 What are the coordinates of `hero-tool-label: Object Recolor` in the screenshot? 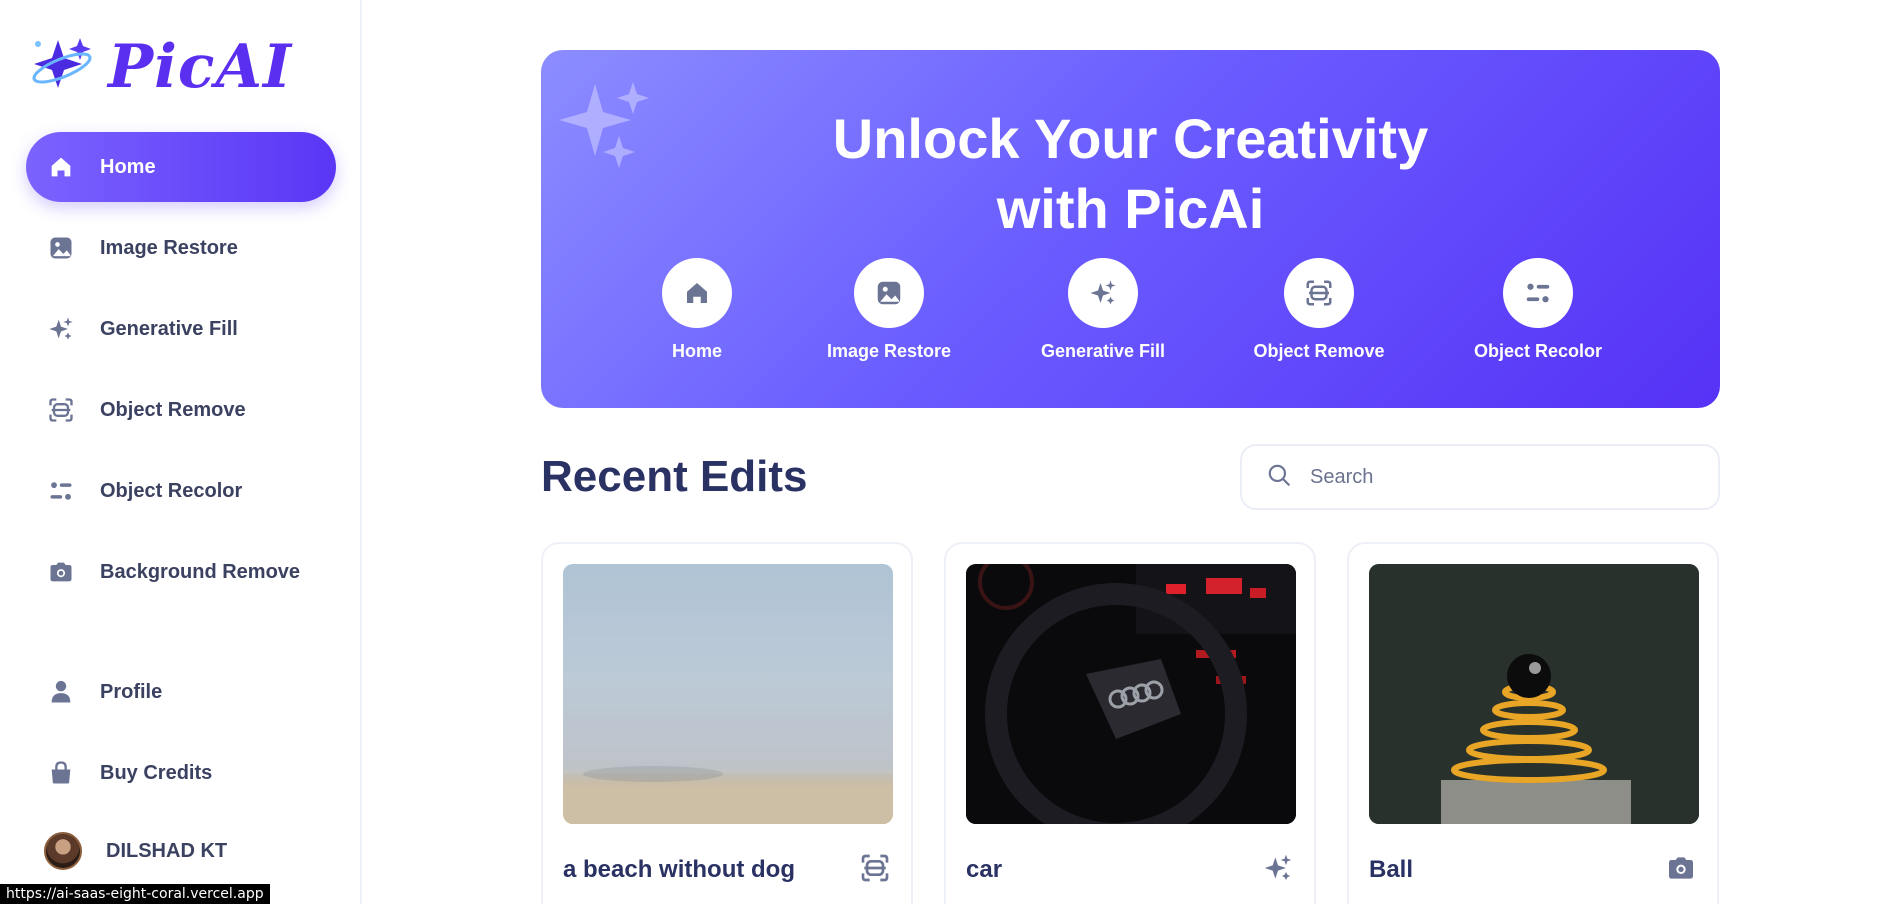 It's located at (1538, 351).